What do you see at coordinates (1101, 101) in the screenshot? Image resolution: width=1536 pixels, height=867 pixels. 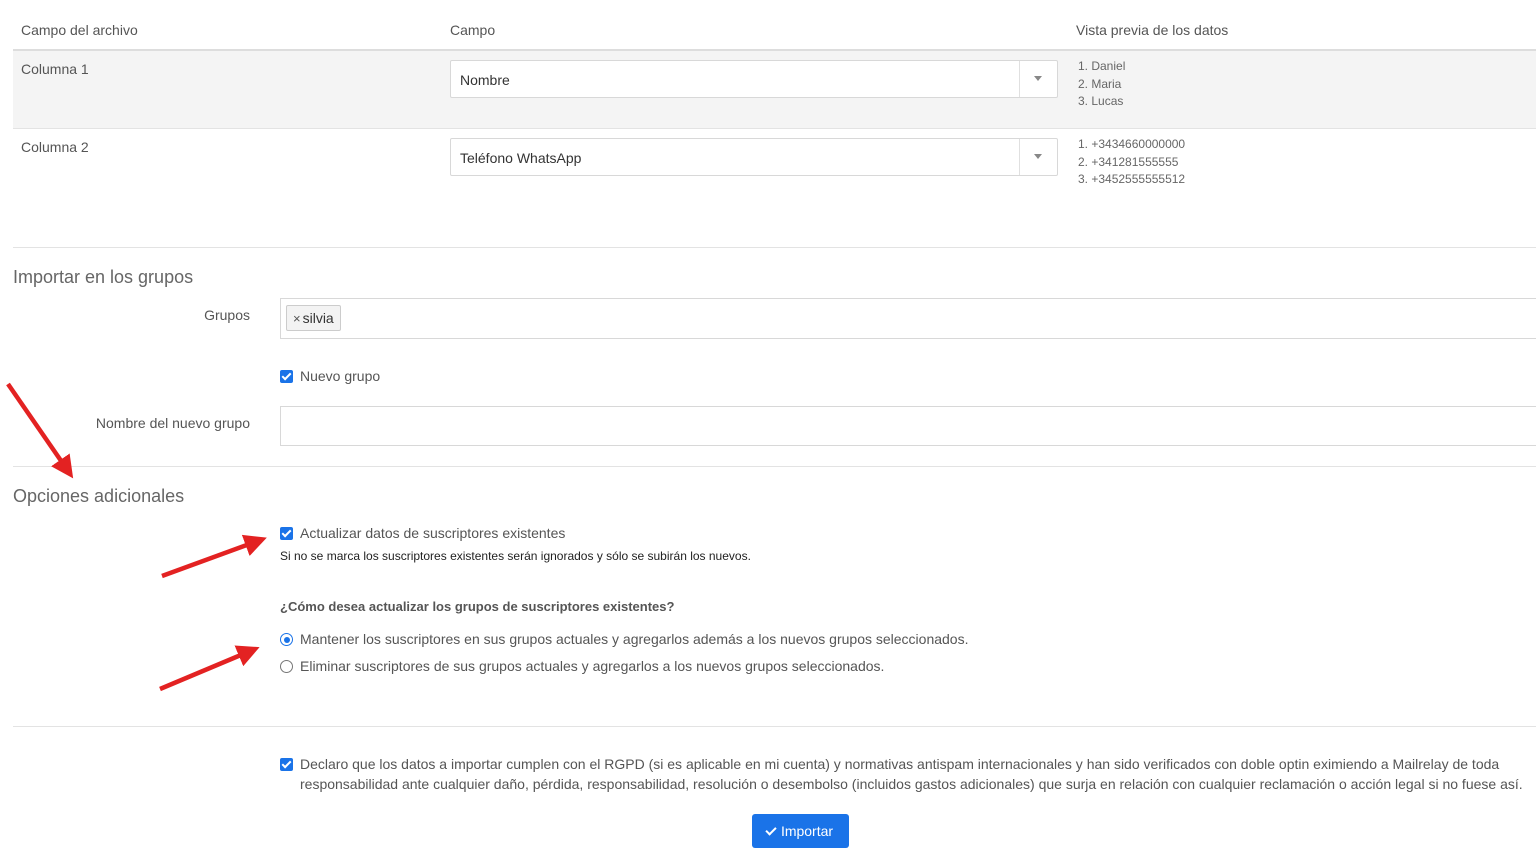 I see `preview-item: 3. Lucas` at bounding box center [1101, 101].